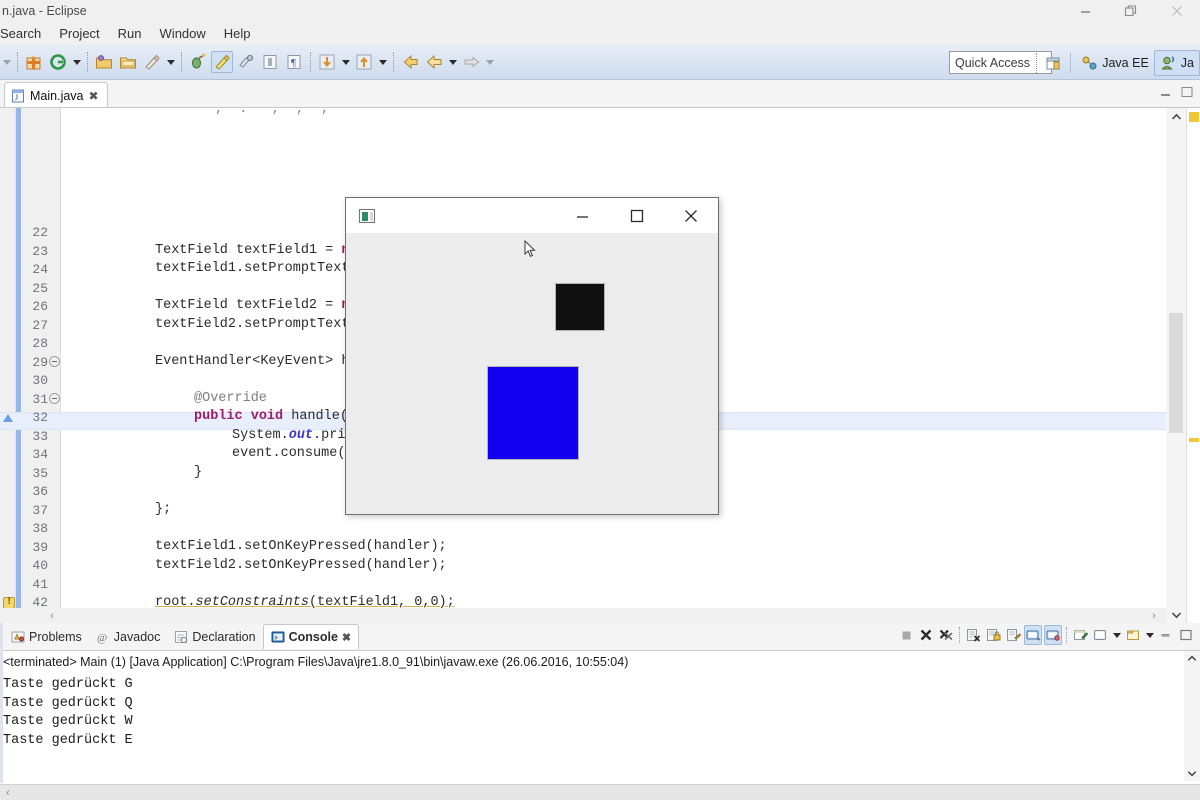 The width and height of the screenshot is (1200, 800). What do you see at coordinates (170, 62) in the screenshot?
I see `quick-fix-dropdown-arrow` at bounding box center [170, 62].